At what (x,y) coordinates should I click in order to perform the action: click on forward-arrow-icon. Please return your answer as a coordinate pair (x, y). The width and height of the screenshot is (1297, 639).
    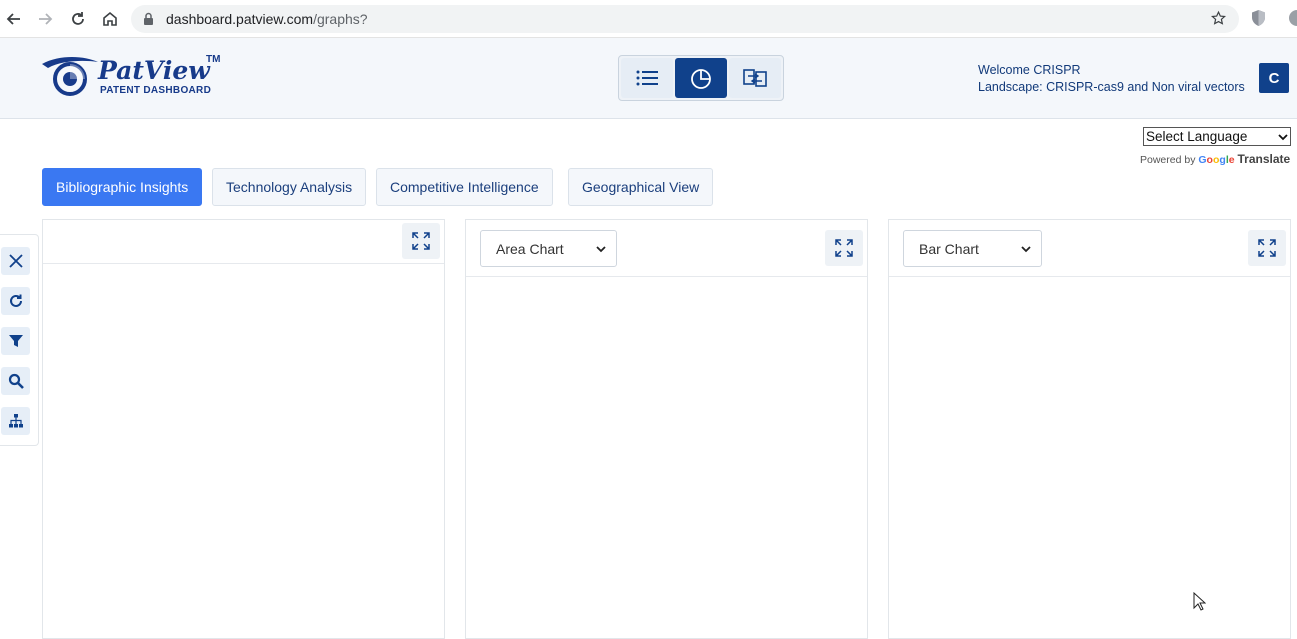
    Looking at the image, I should click on (46, 19).